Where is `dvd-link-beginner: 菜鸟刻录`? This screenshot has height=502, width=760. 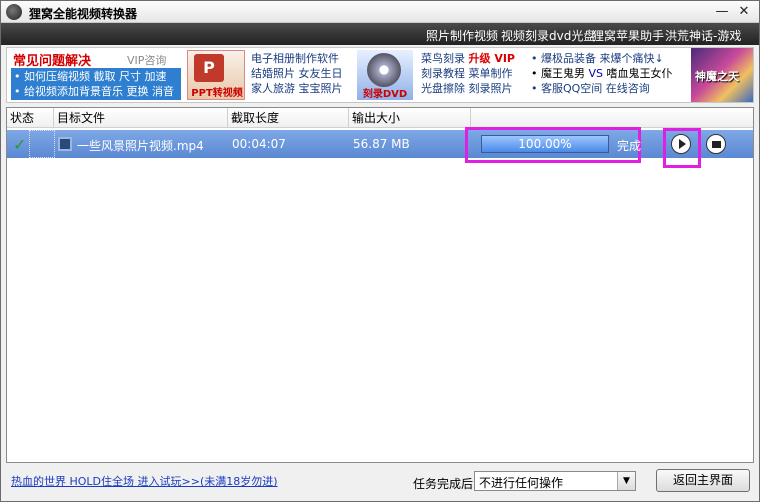
dvd-link-beginner: 菜鸟刻录 is located at coordinates (443, 58).